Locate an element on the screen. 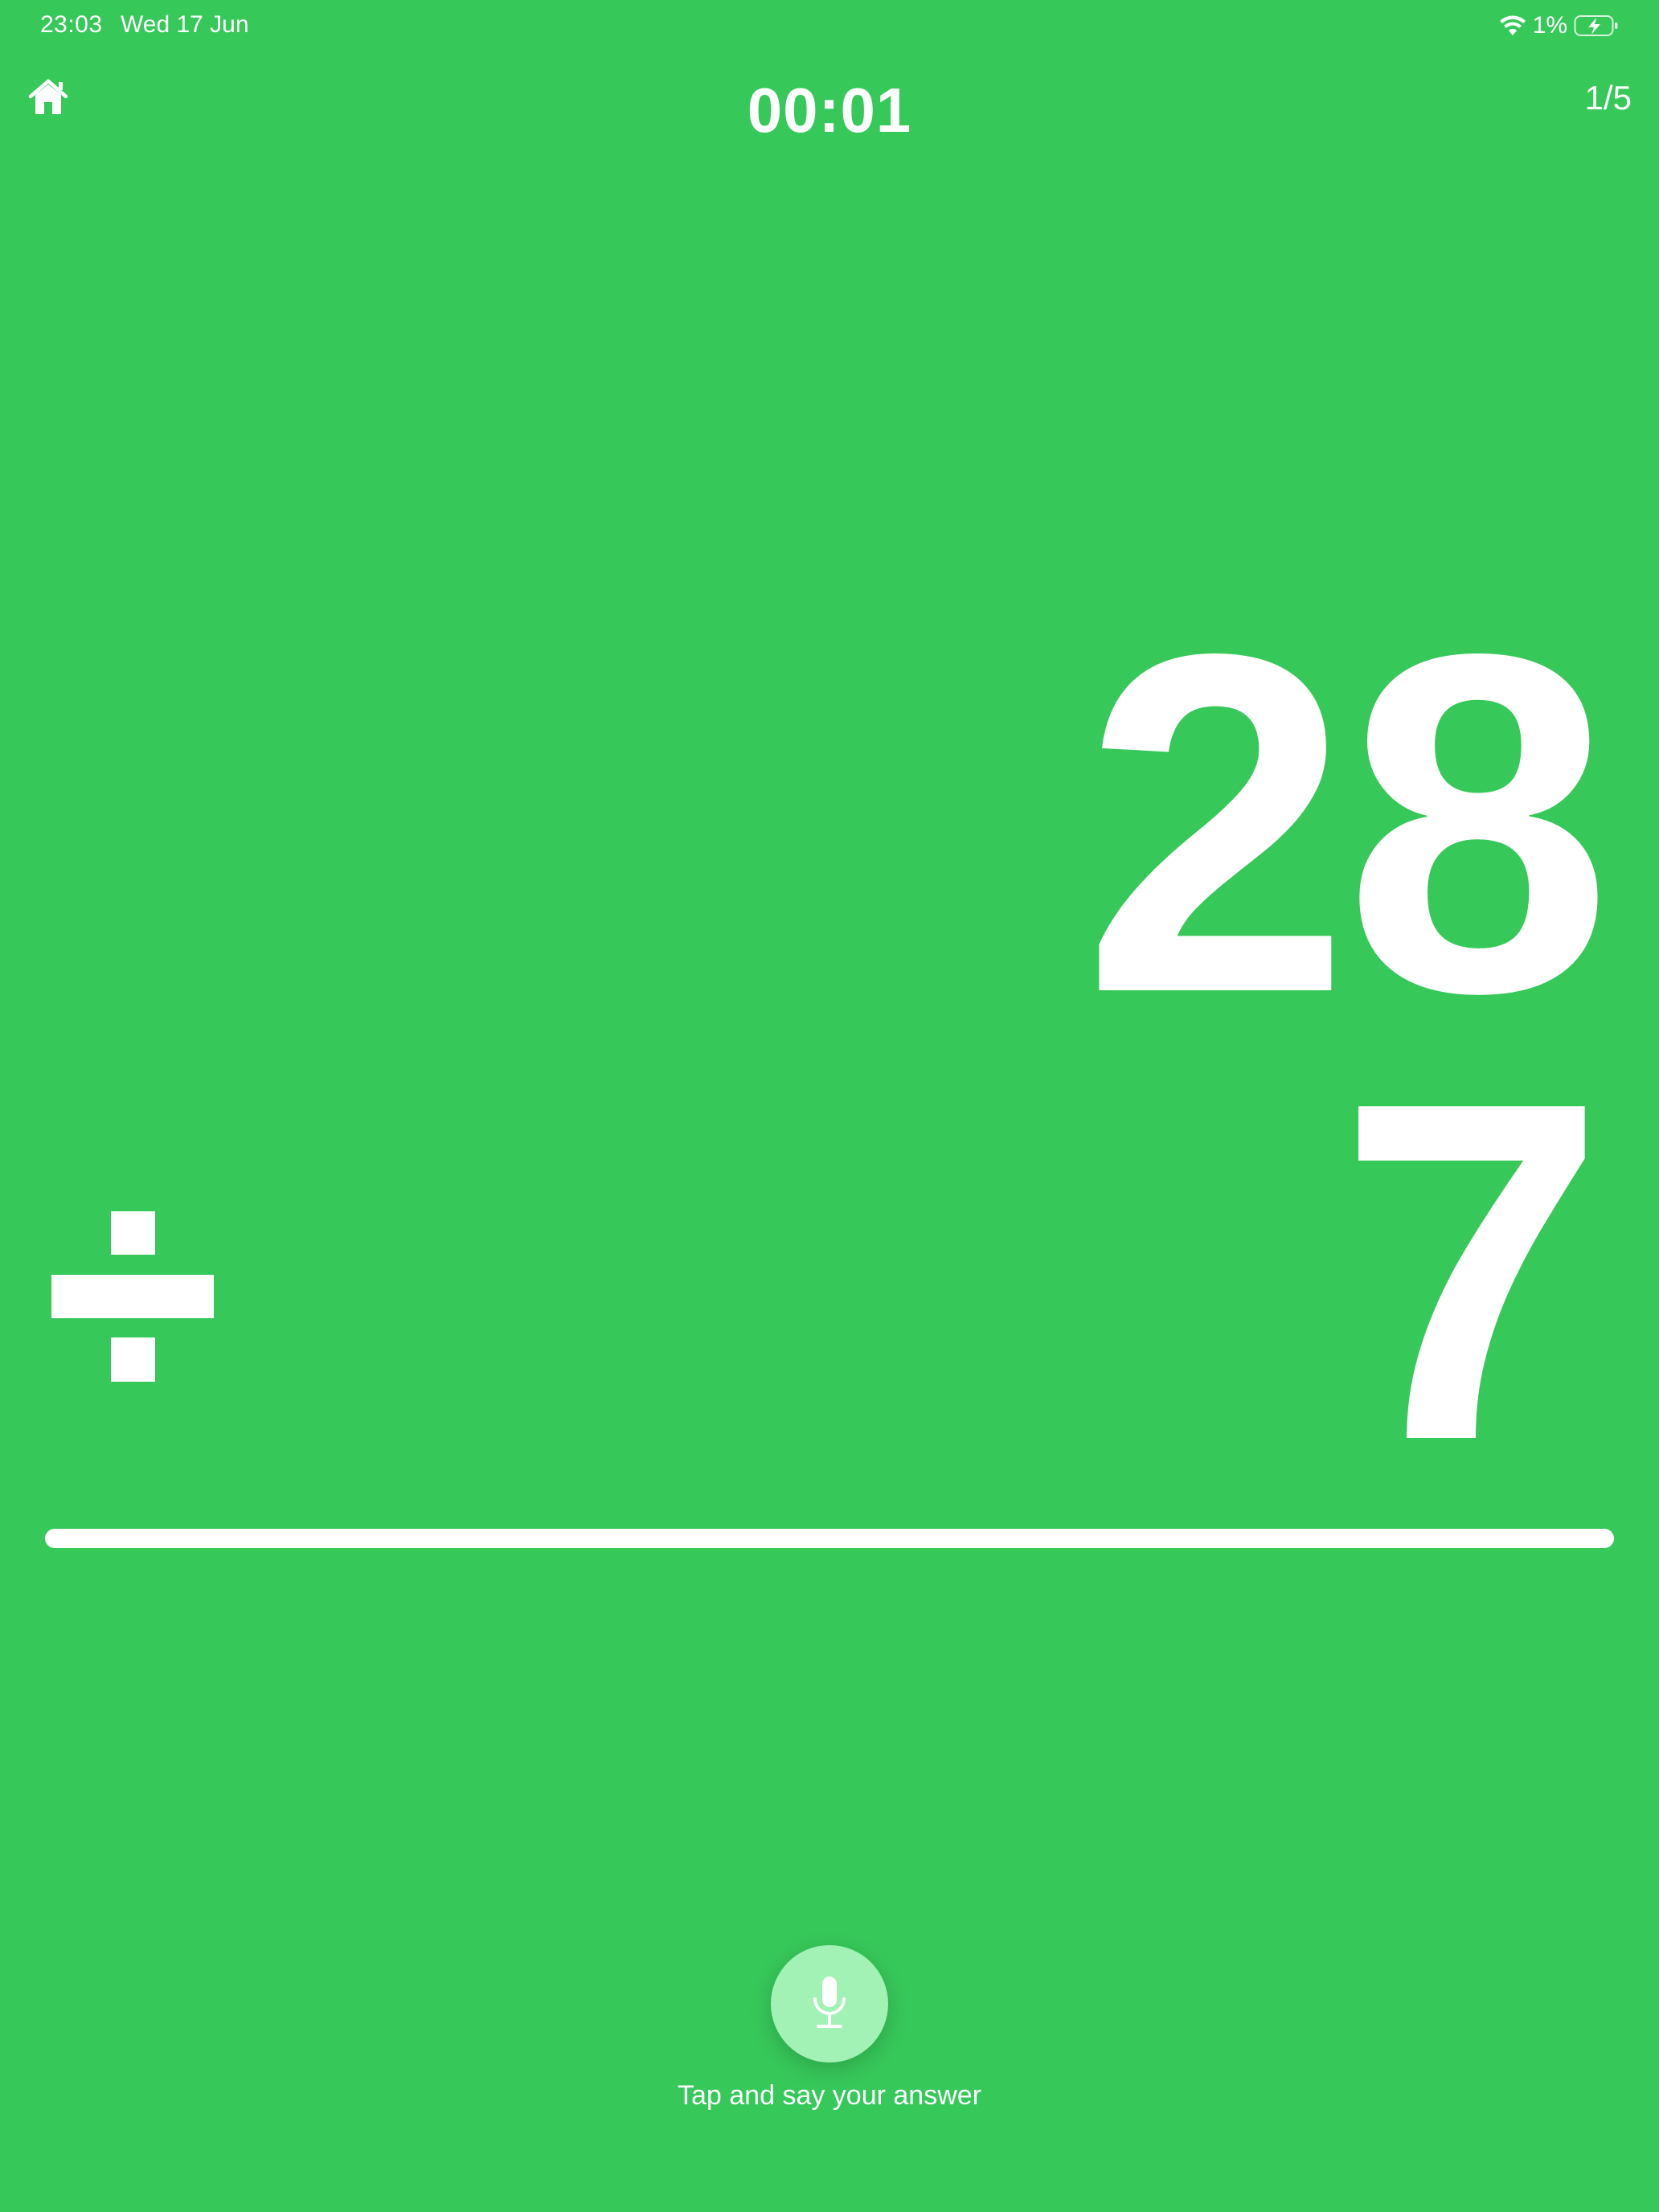  dividend: 28 is located at coordinates (1347, 824).